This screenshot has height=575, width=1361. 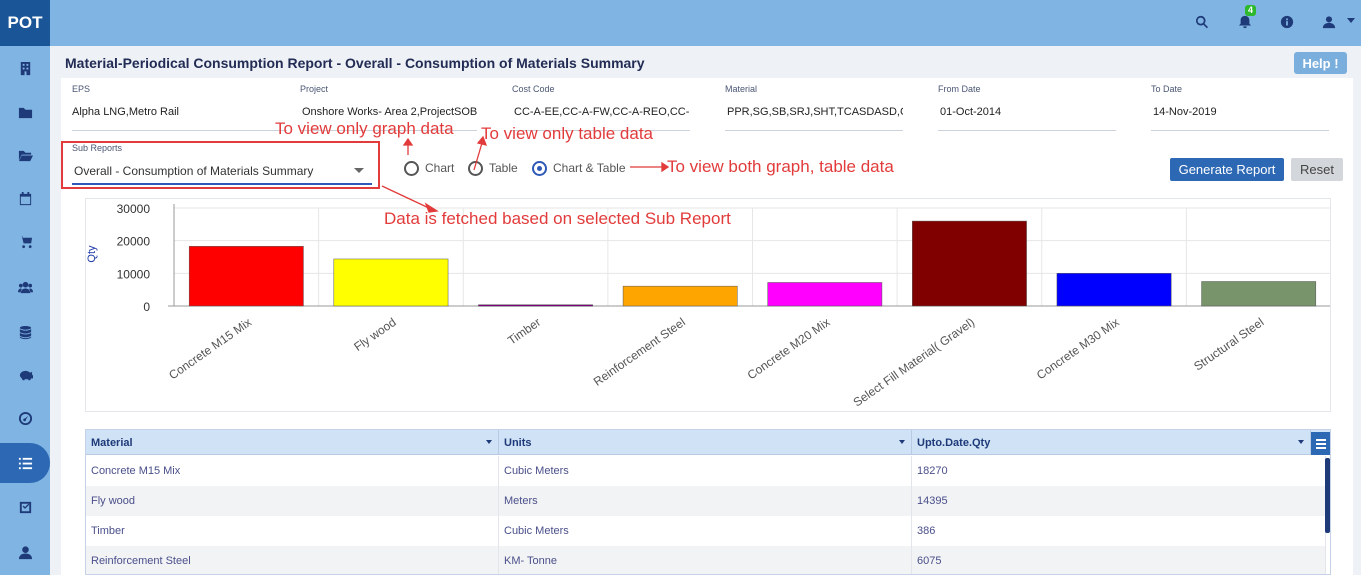 I want to click on bell-icon: 4, so click(x=1246, y=18).